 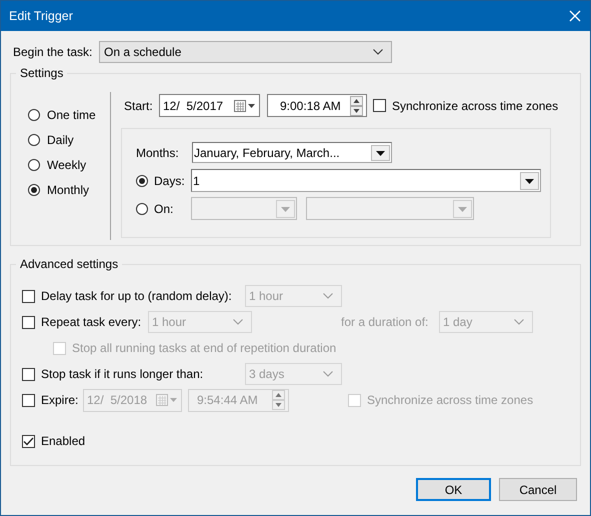 I want to click on time-field: 9:00:18 AM, so click(x=317, y=105).